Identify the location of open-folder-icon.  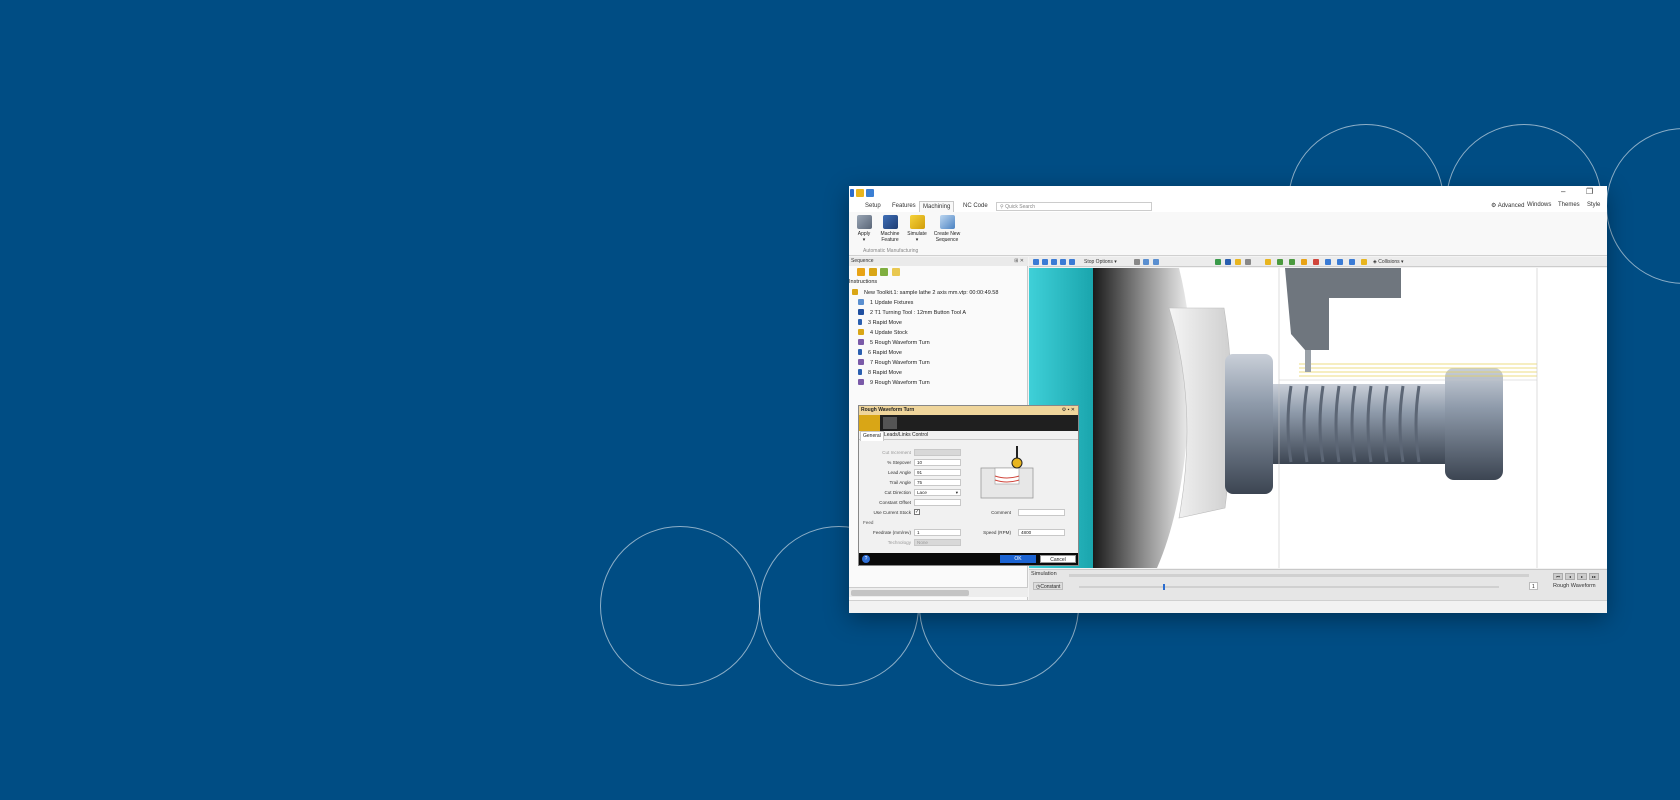
(860, 193).